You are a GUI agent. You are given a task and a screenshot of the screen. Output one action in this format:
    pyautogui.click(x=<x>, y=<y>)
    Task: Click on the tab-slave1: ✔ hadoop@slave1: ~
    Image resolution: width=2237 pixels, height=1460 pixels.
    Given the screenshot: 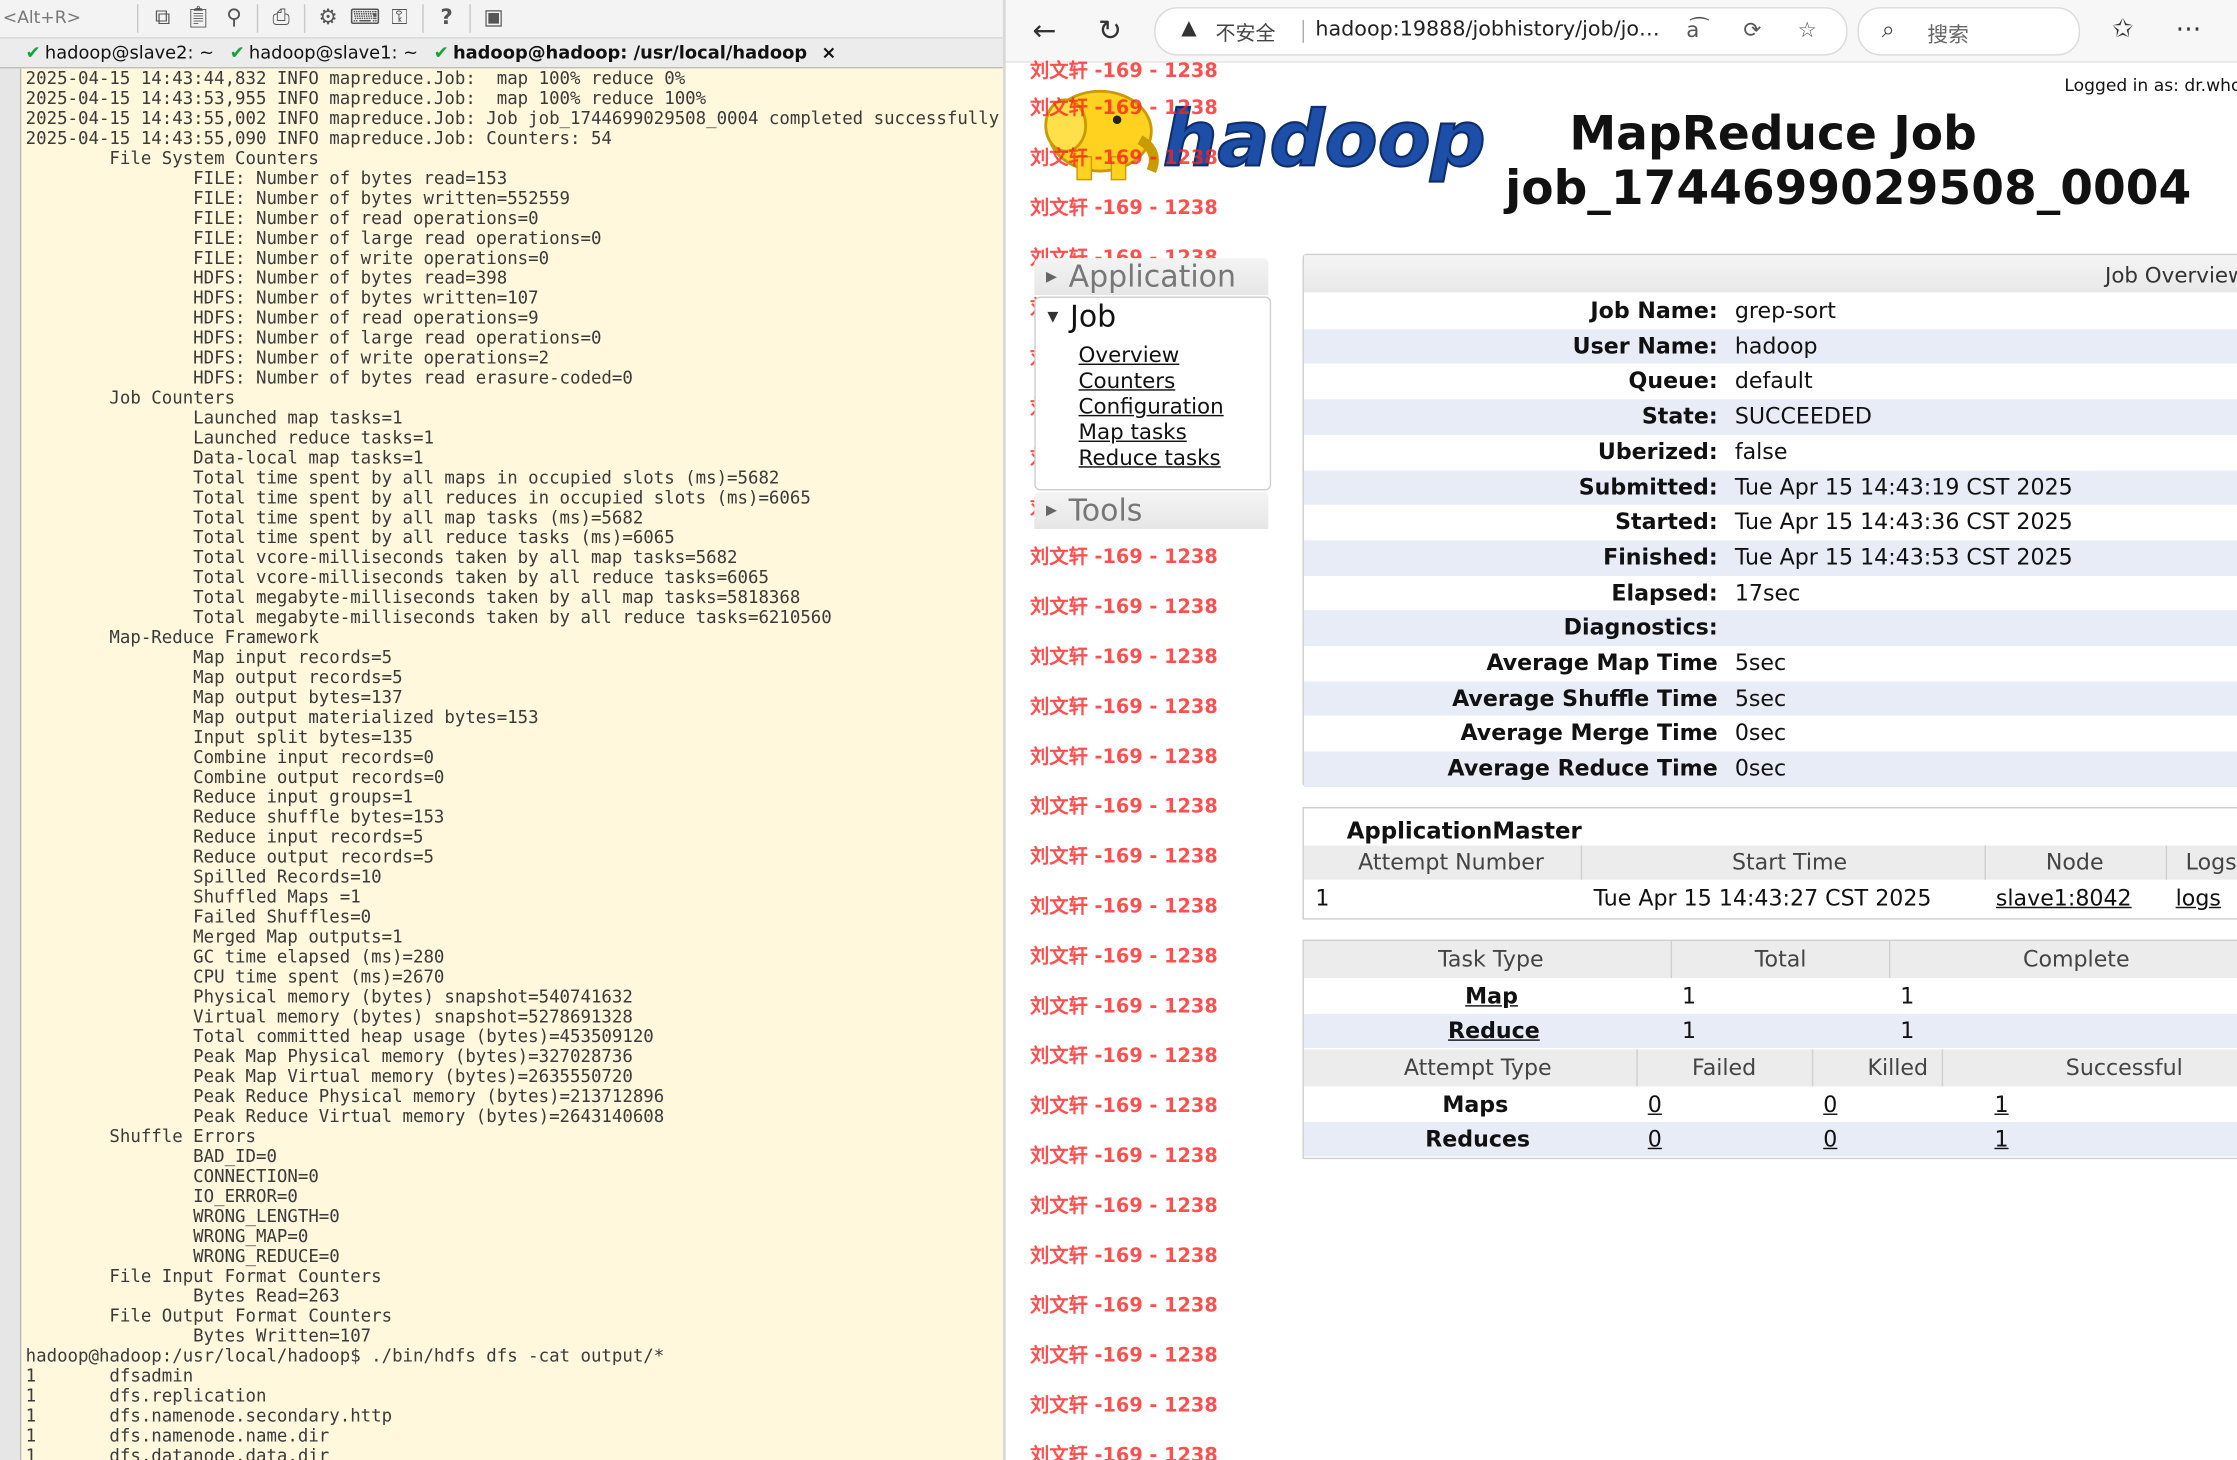 What is the action you would take?
    pyautogui.click(x=324, y=52)
    